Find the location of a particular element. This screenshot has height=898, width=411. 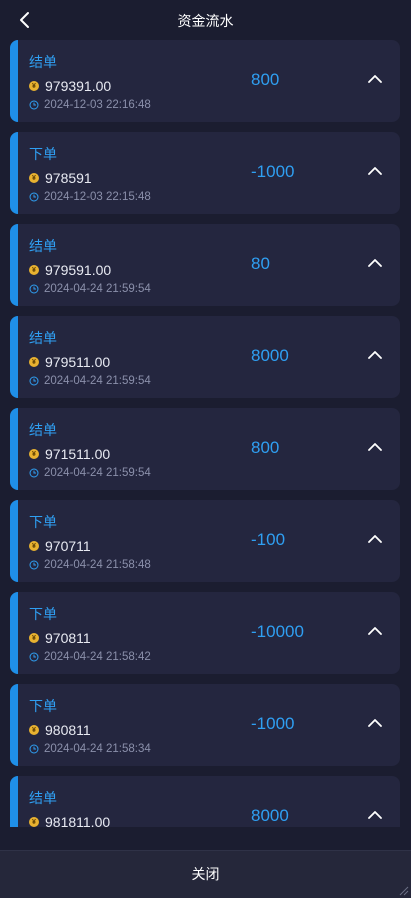

resize-grip-icon is located at coordinates (403, 890).